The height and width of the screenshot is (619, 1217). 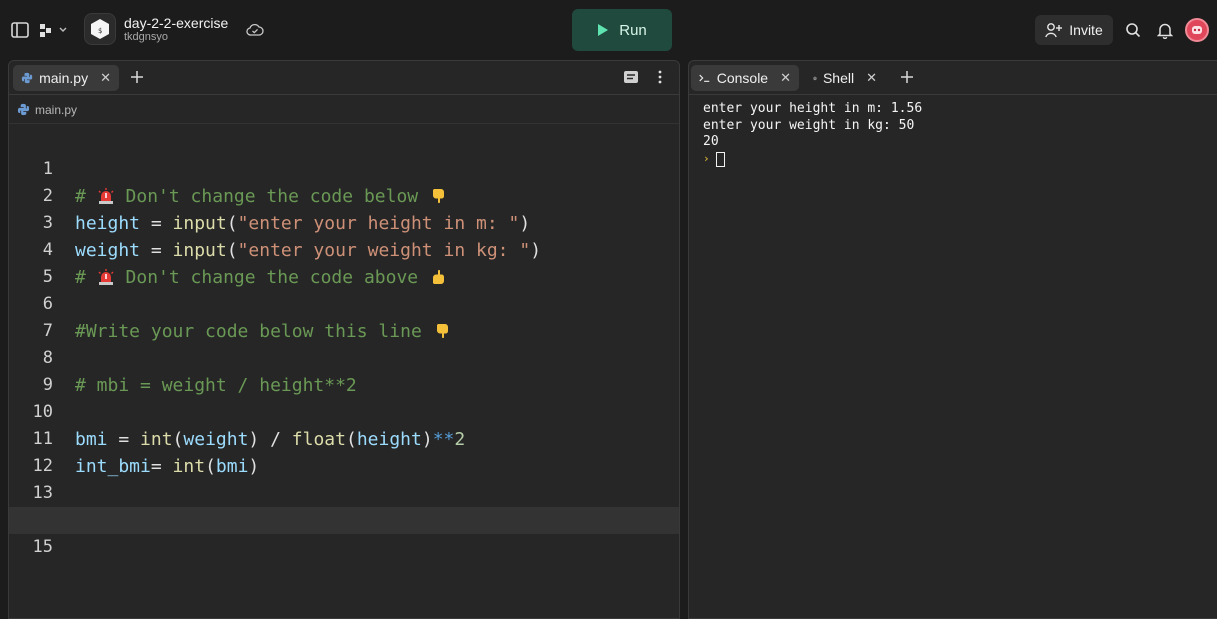 I want to click on code-line: 7, so click(x=344, y=316).